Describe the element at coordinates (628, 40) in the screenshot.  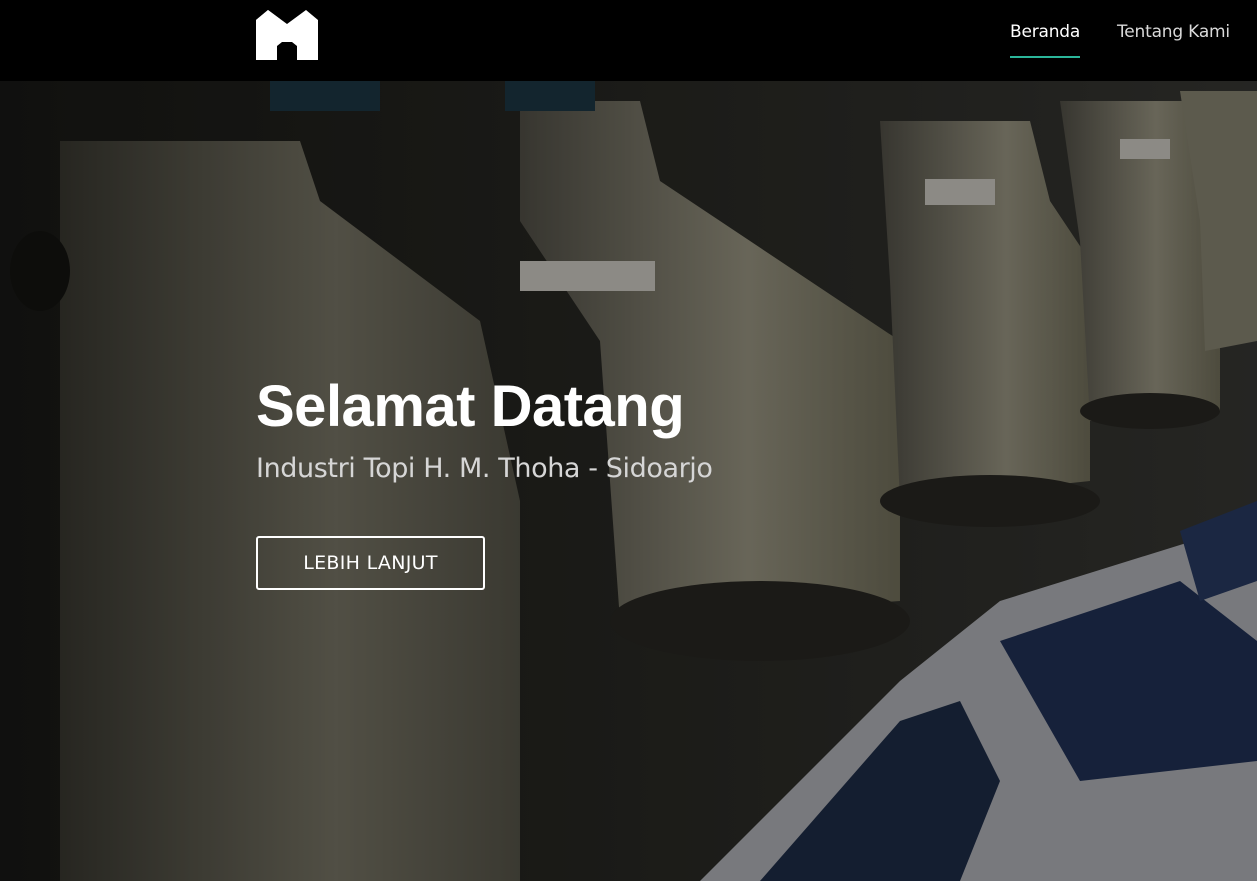
I see `navbar: Beranda Tentang Kami` at that location.